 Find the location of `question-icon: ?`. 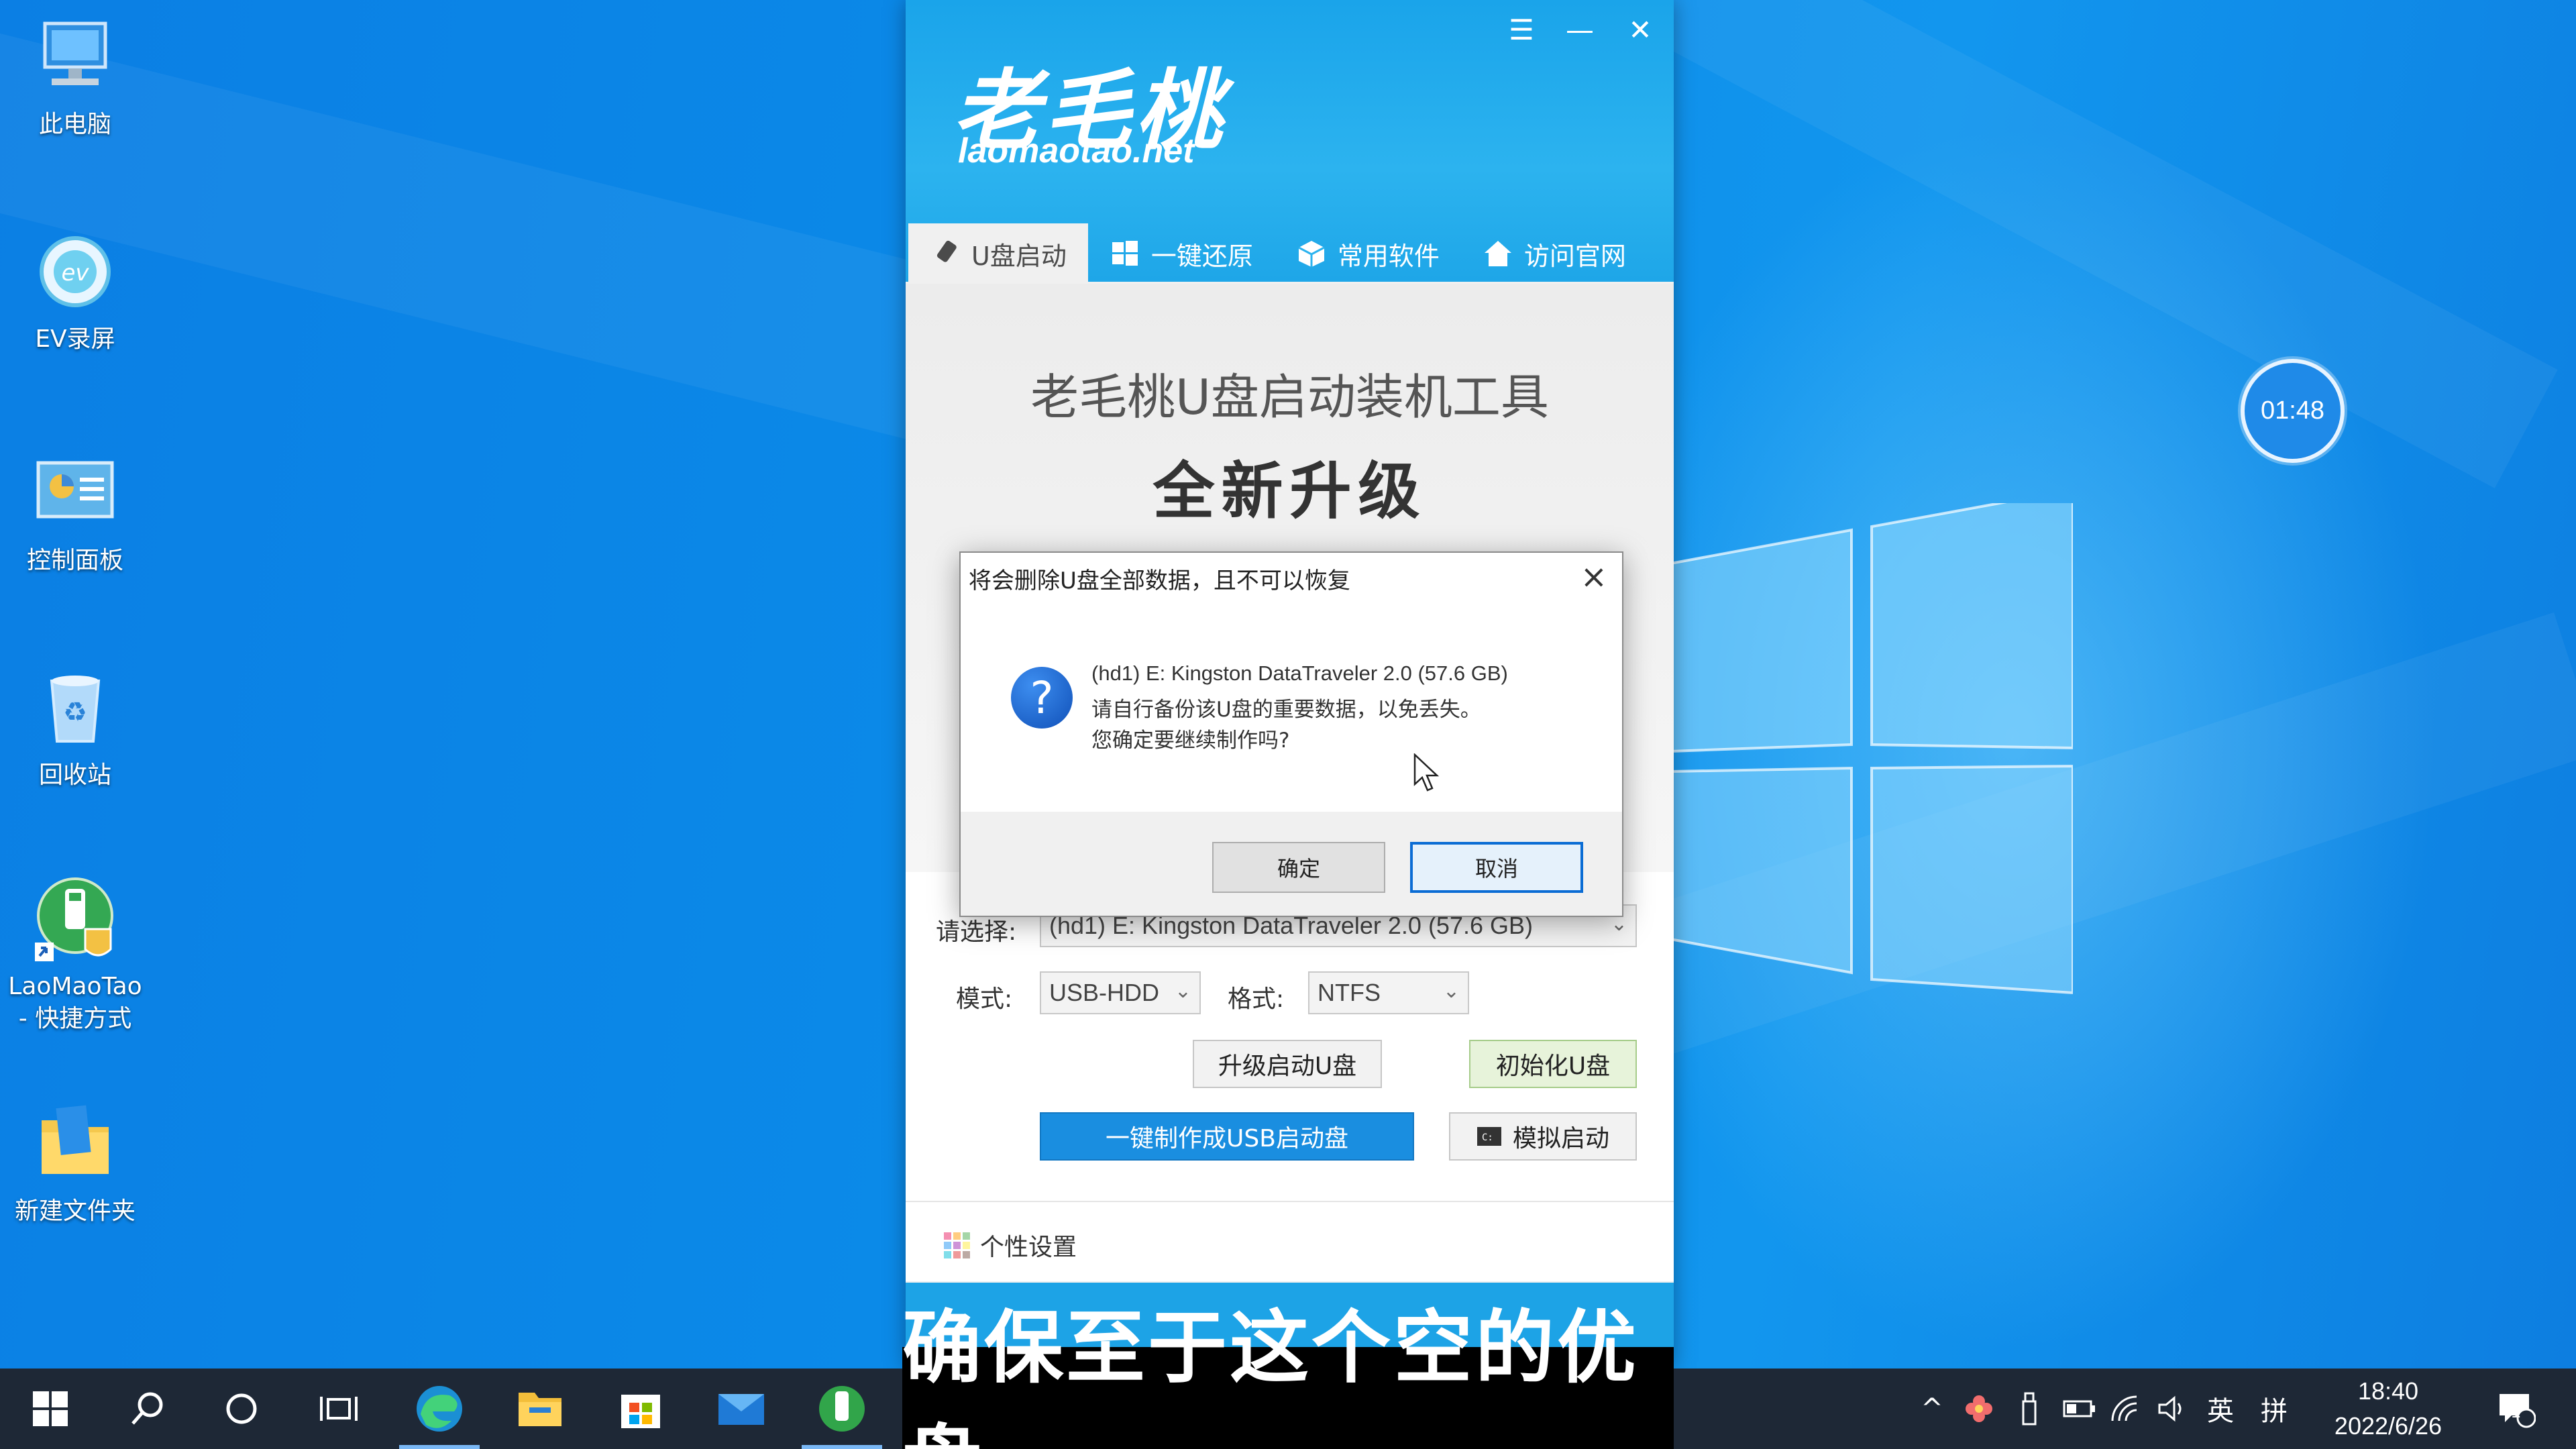

question-icon: ? is located at coordinates (1042, 698).